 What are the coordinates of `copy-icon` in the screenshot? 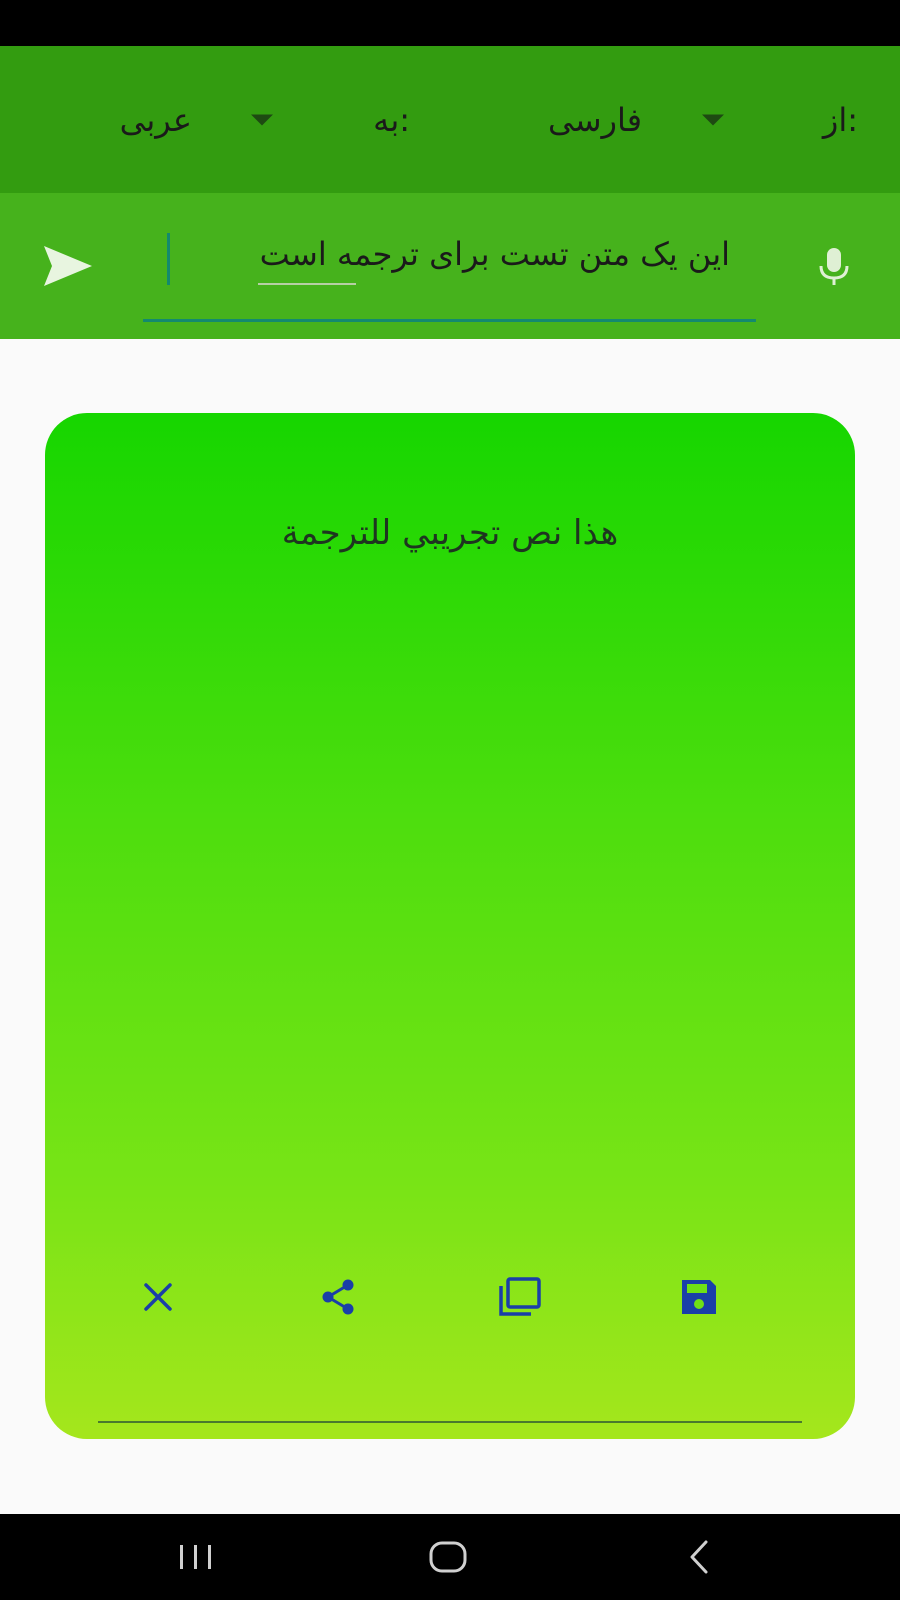 It's located at (520, 1296).